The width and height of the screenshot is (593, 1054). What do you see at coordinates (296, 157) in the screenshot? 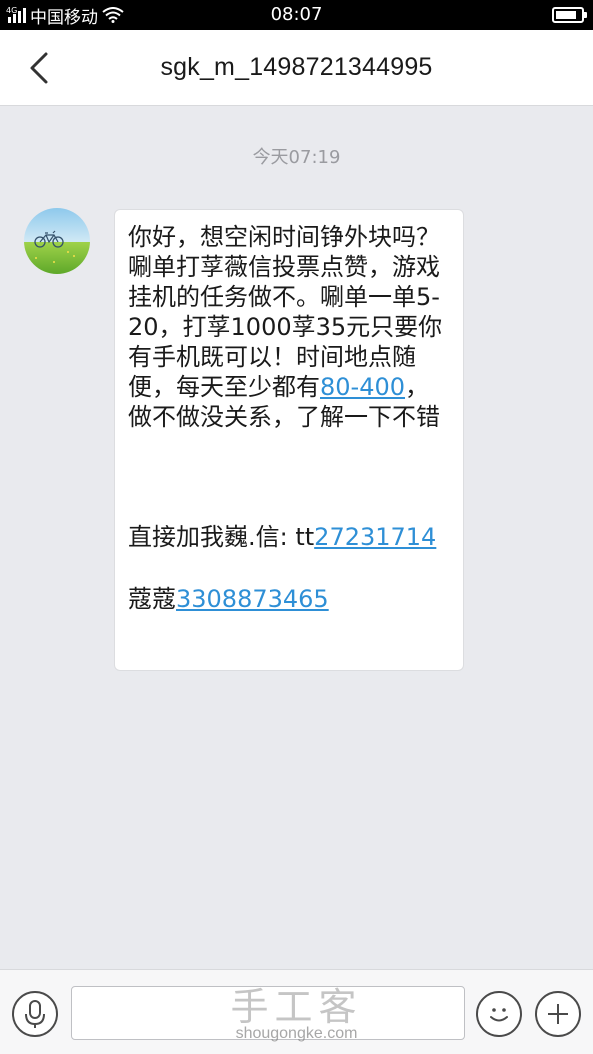
I see `message-timestamp: 今天07:19` at bounding box center [296, 157].